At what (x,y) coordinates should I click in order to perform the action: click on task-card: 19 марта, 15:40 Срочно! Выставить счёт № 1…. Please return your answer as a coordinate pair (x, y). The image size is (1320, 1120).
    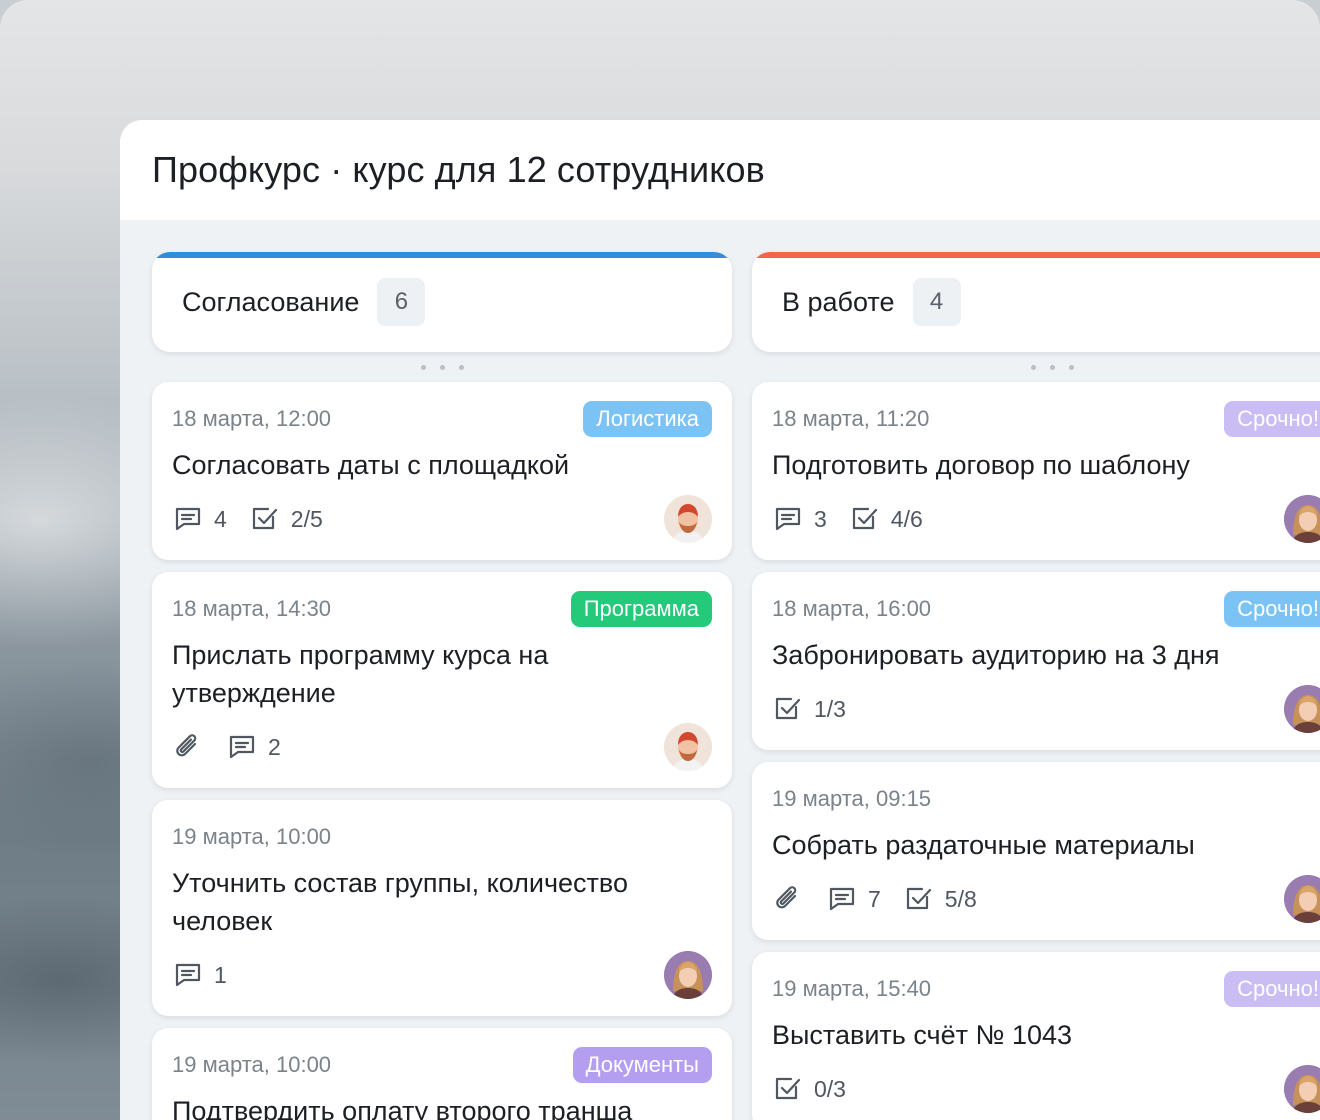
    Looking at the image, I should click on (1036, 1036).